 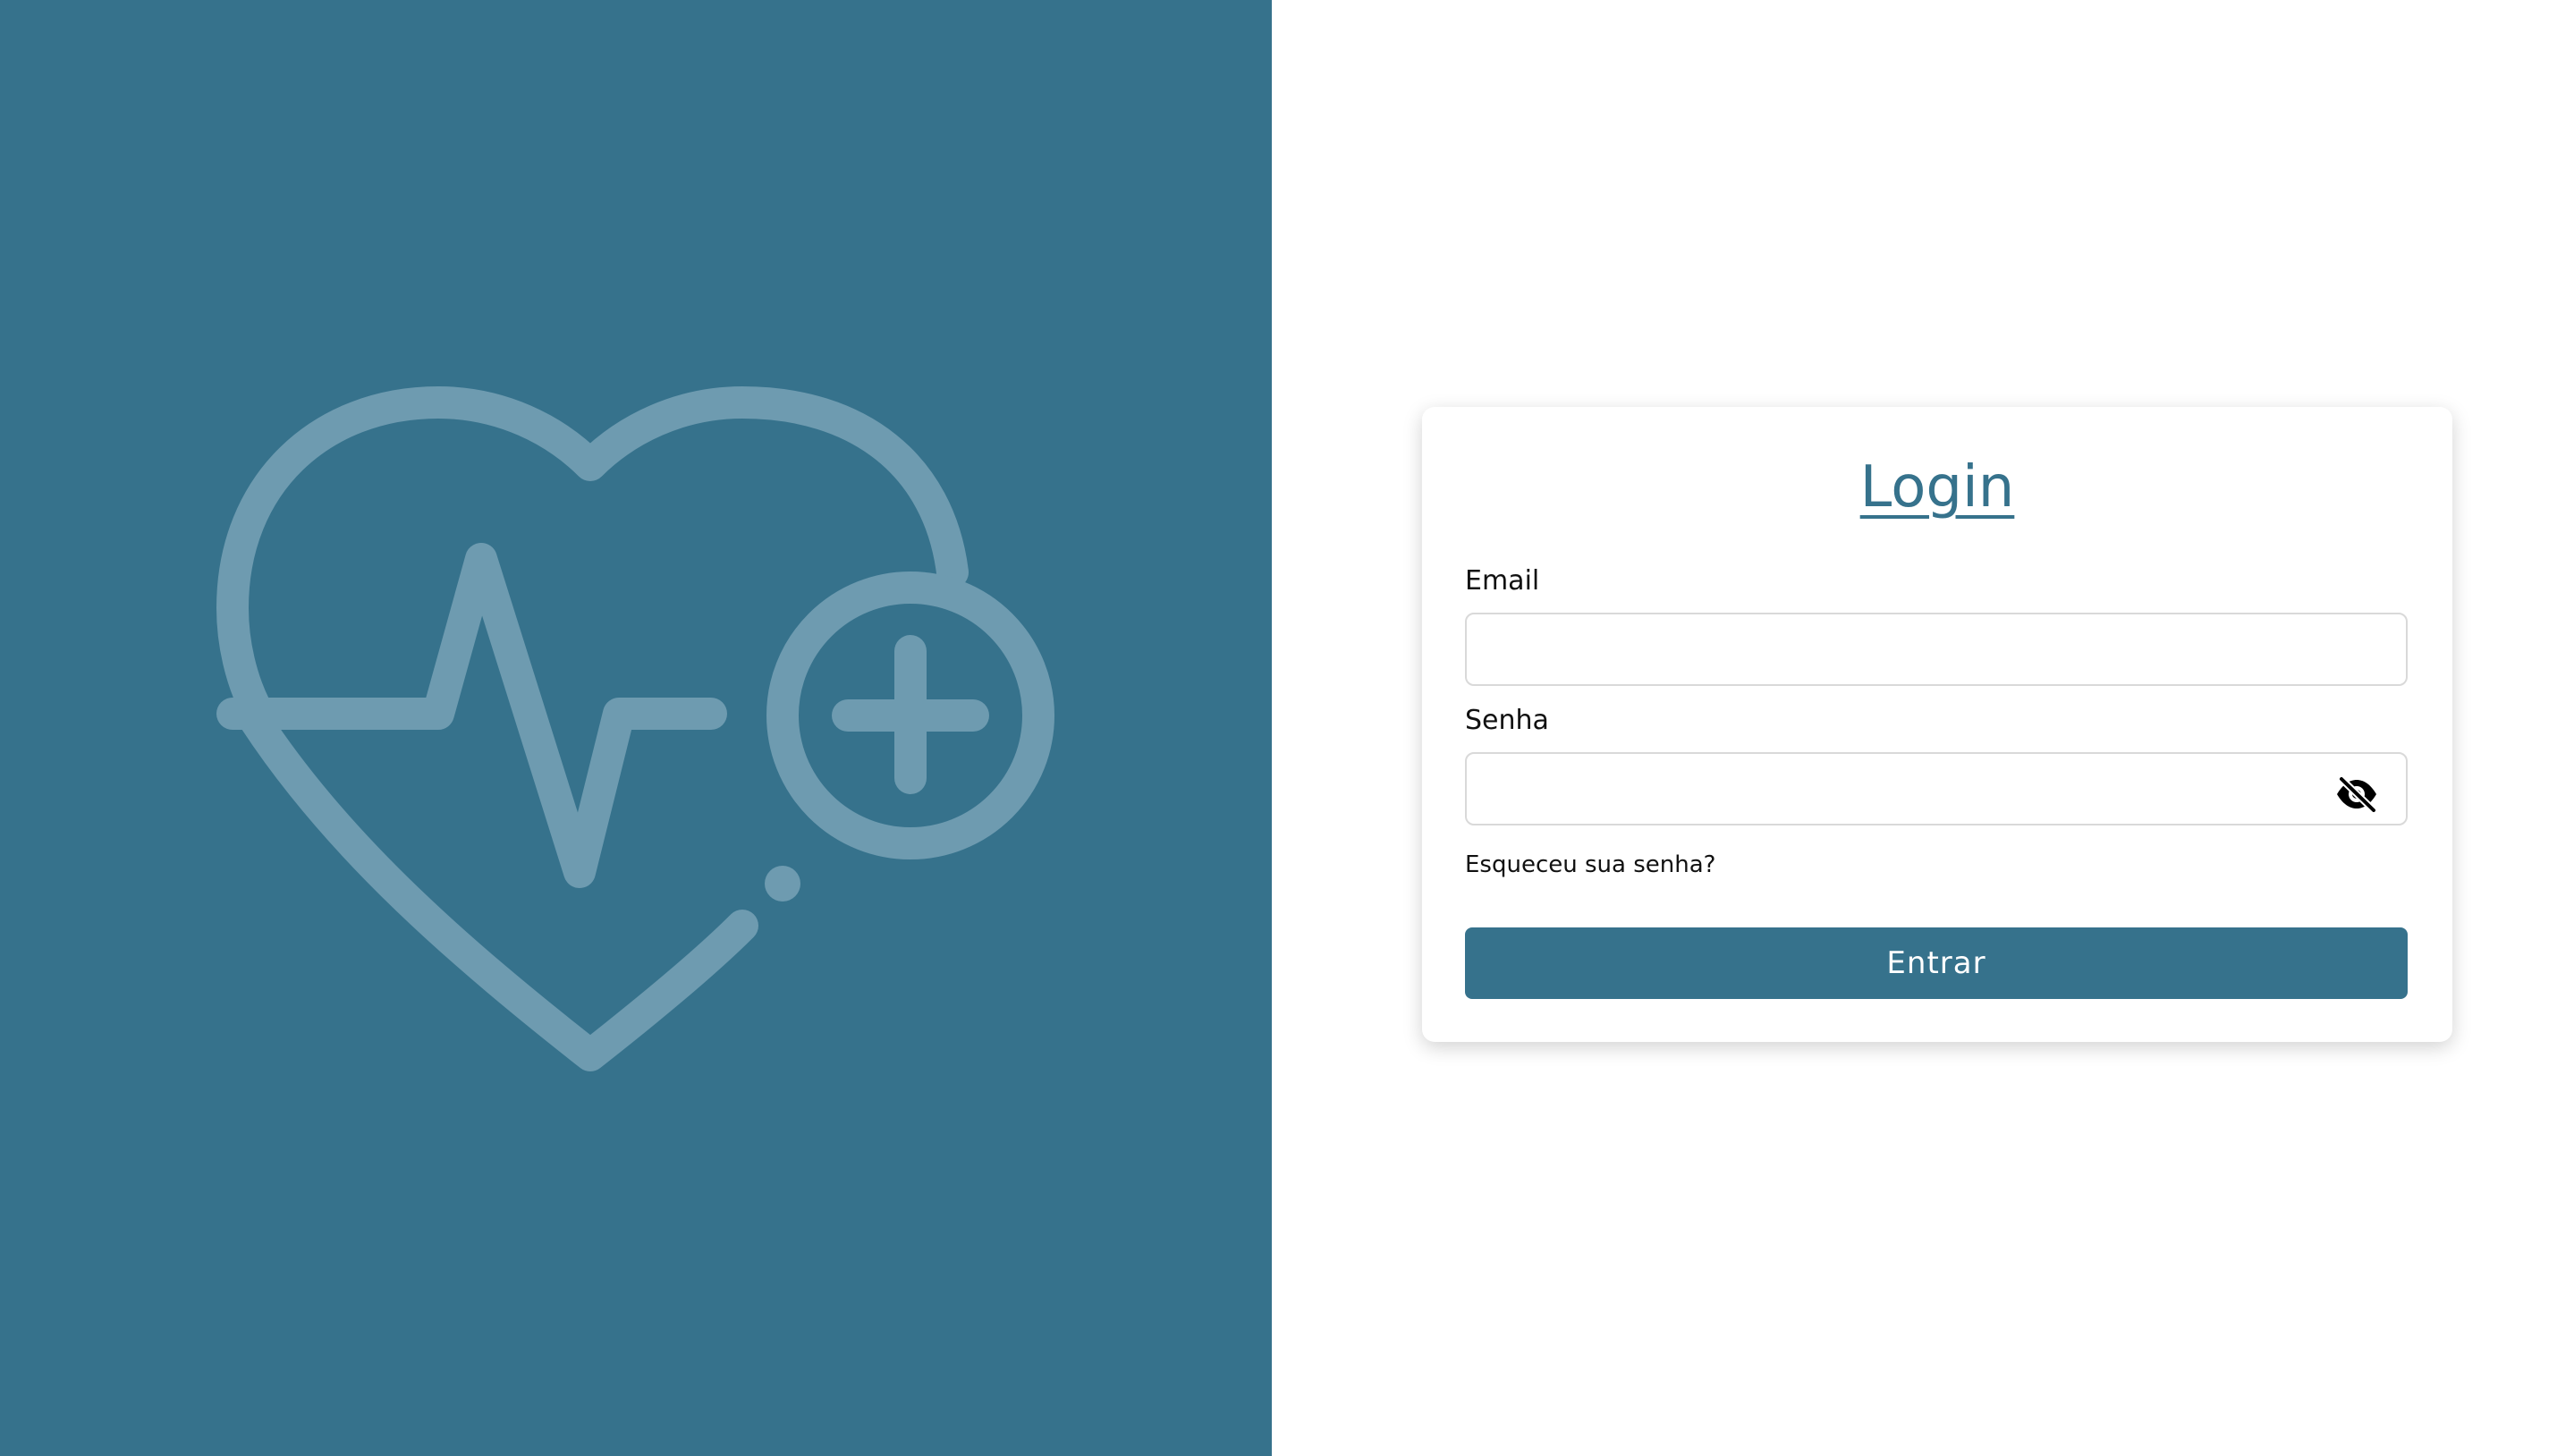 What do you see at coordinates (1937, 488) in the screenshot?
I see `login-title: Login` at bounding box center [1937, 488].